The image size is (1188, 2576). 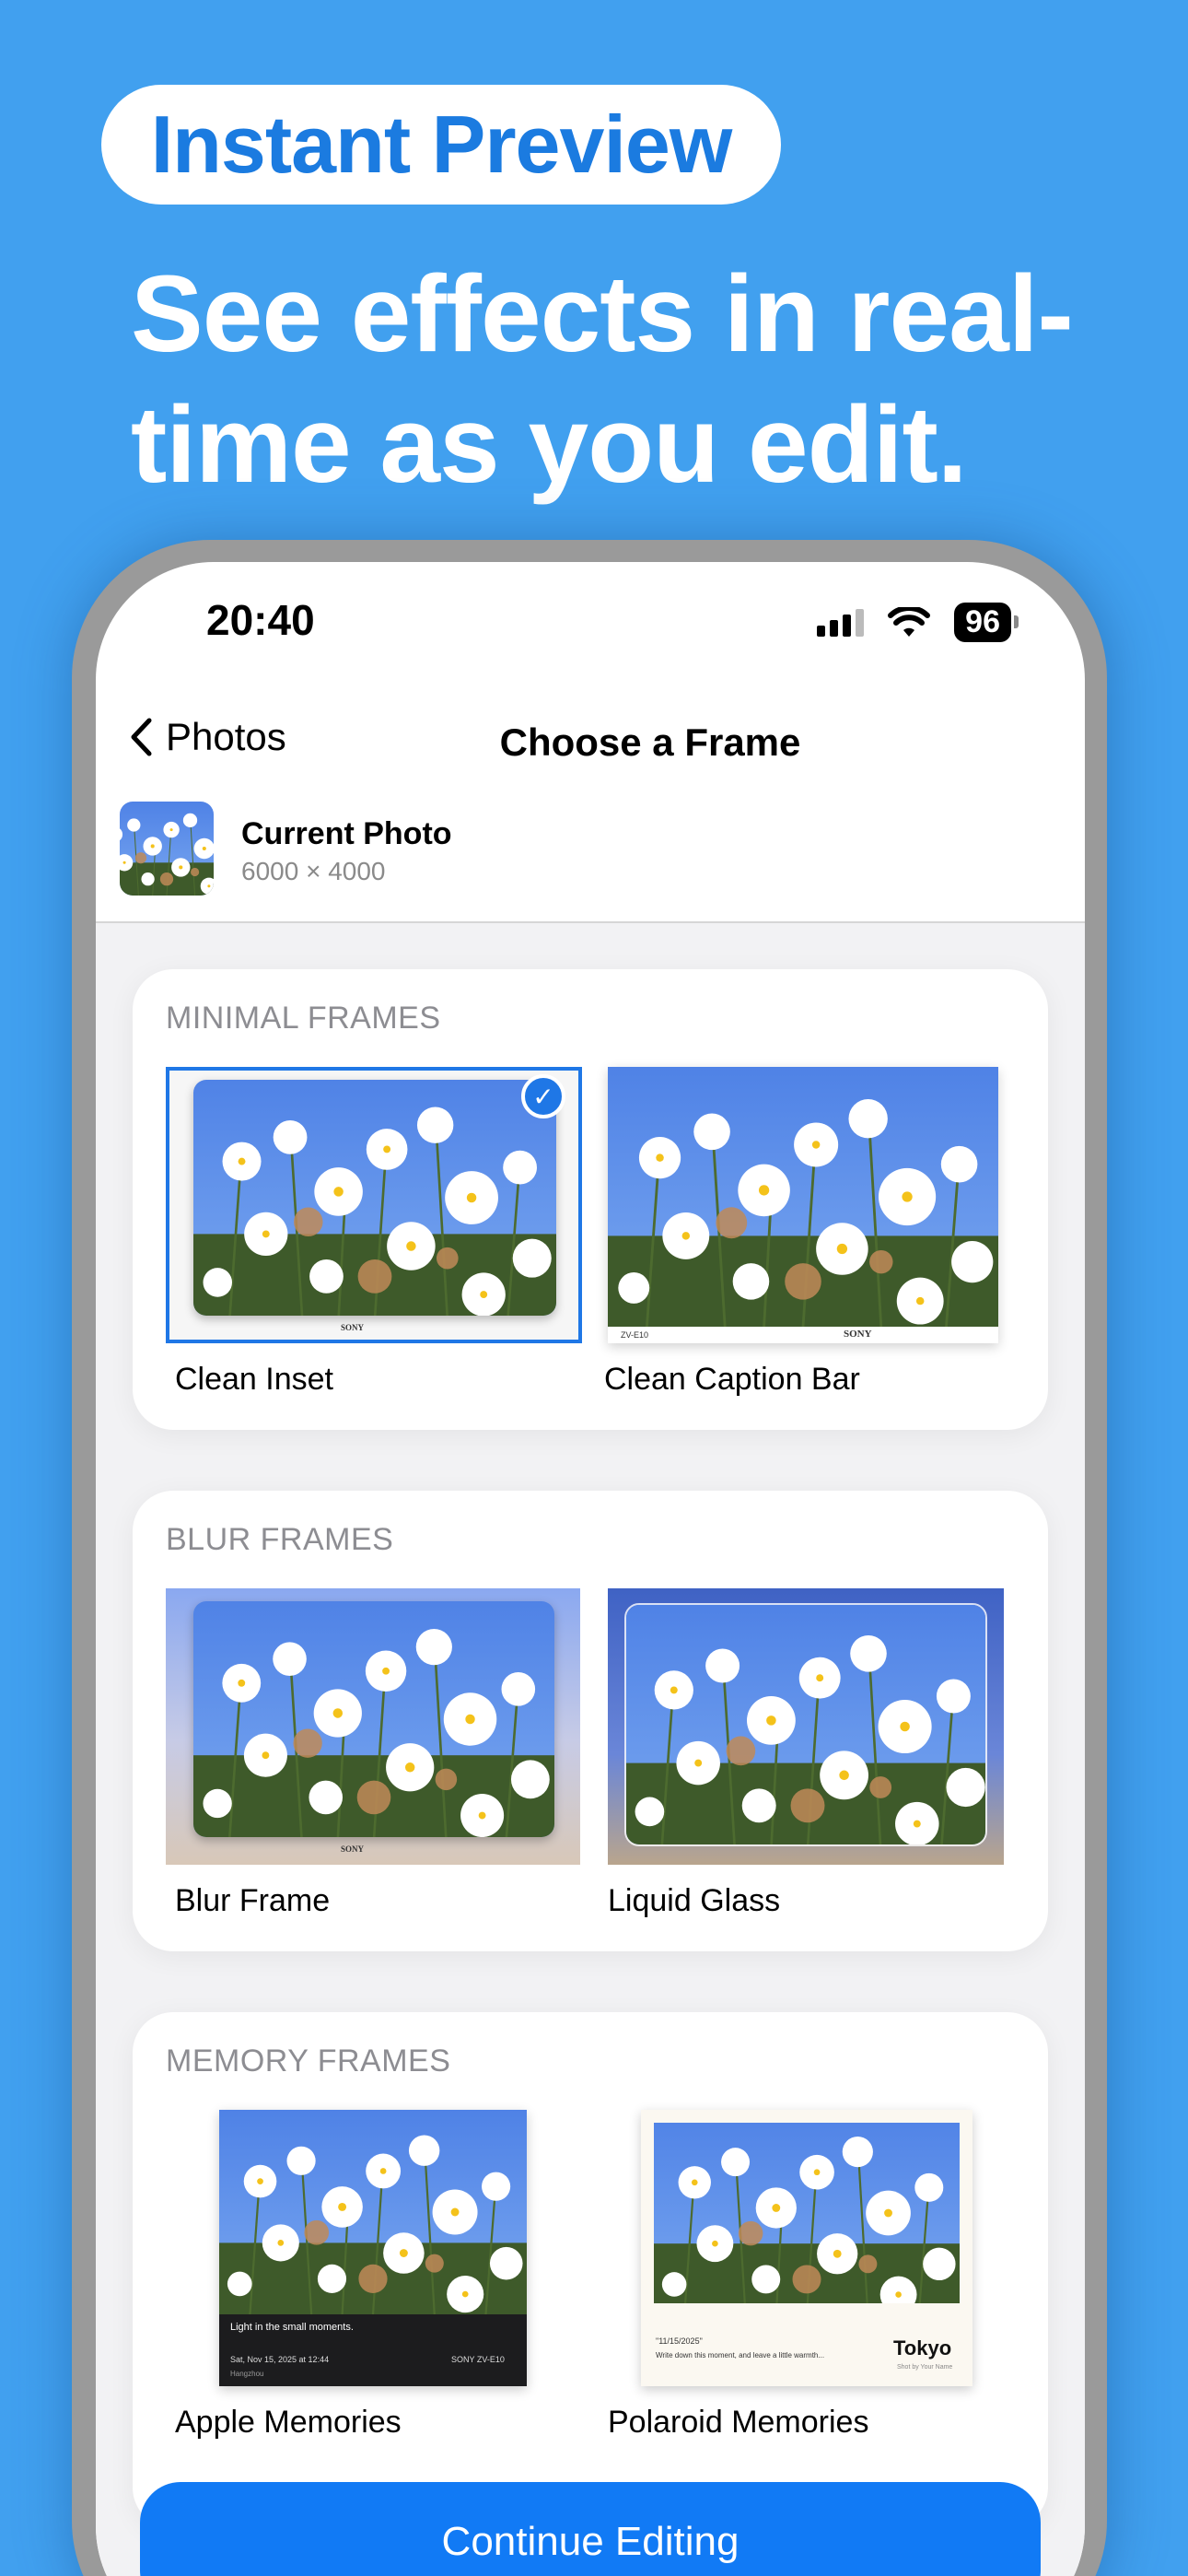 I want to click on memories-caption: Light in the small moments., so click(x=292, y=2327).